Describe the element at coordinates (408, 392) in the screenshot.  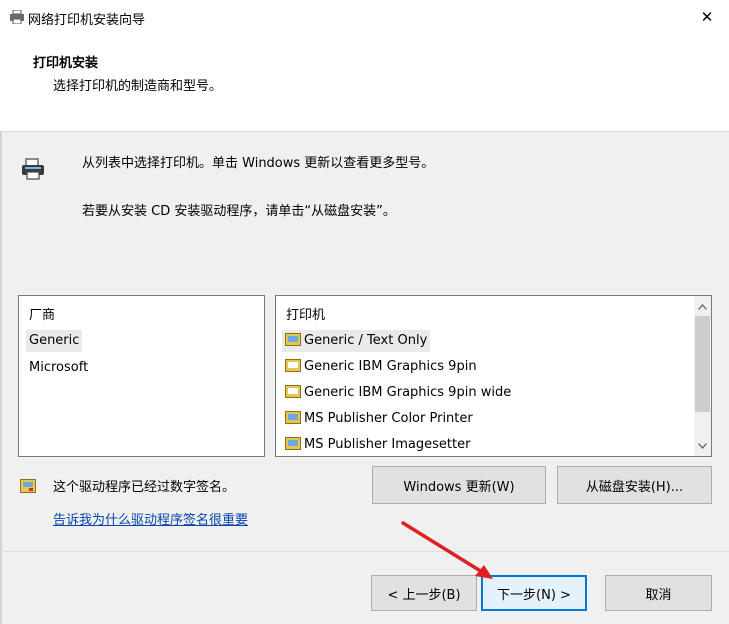
I see `printer-item-label: Generic IBM Graphics 9pin wide` at that location.